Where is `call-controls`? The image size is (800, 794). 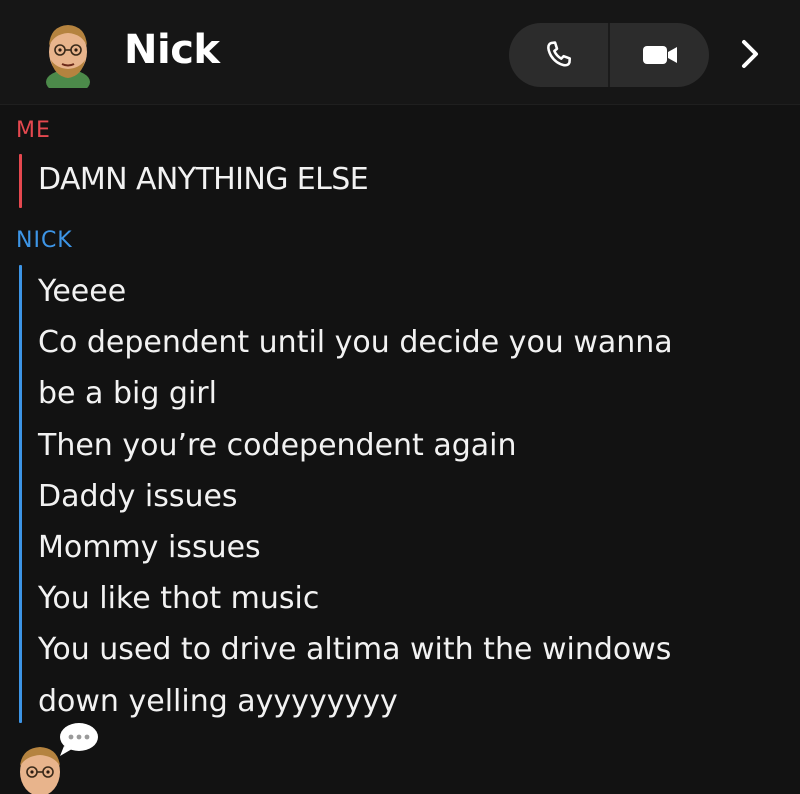
call-controls is located at coordinates (609, 55).